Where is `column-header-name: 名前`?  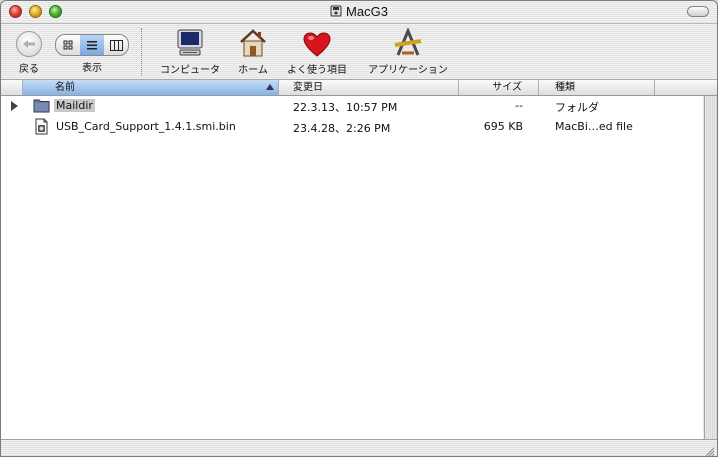
column-header-name: 名前 is located at coordinates (151, 87).